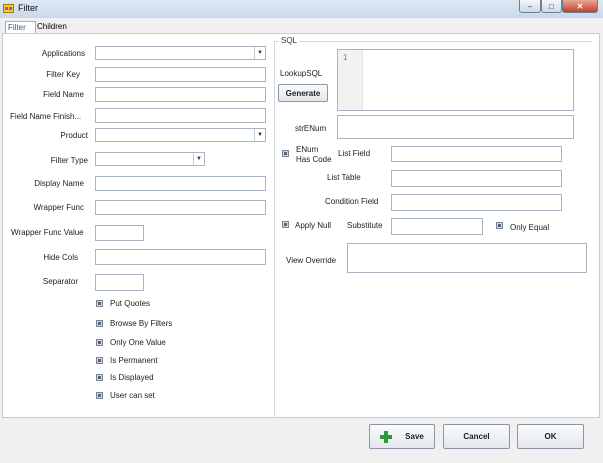 The image size is (603, 463). Describe the element at coordinates (285, 153) in the screenshot. I see `enum-has-code-checkbox` at that location.